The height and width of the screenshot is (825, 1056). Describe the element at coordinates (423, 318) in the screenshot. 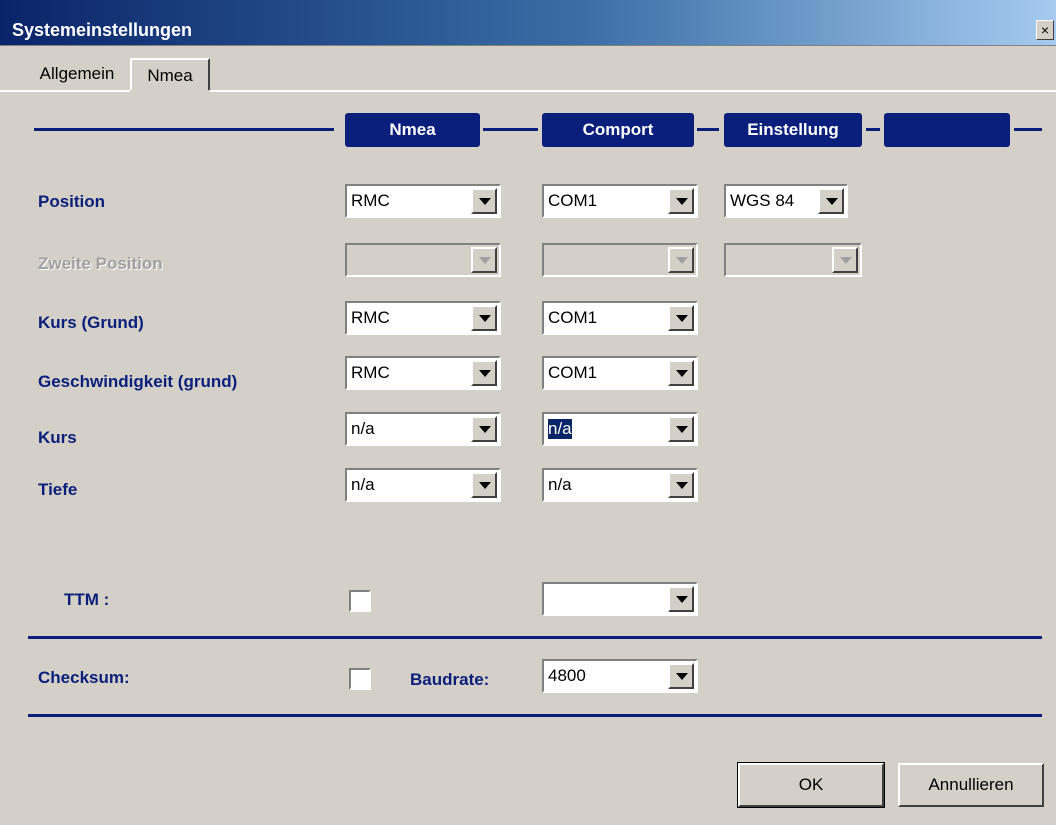

I see `kurs-grund-nmea-select: RMC` at that location.